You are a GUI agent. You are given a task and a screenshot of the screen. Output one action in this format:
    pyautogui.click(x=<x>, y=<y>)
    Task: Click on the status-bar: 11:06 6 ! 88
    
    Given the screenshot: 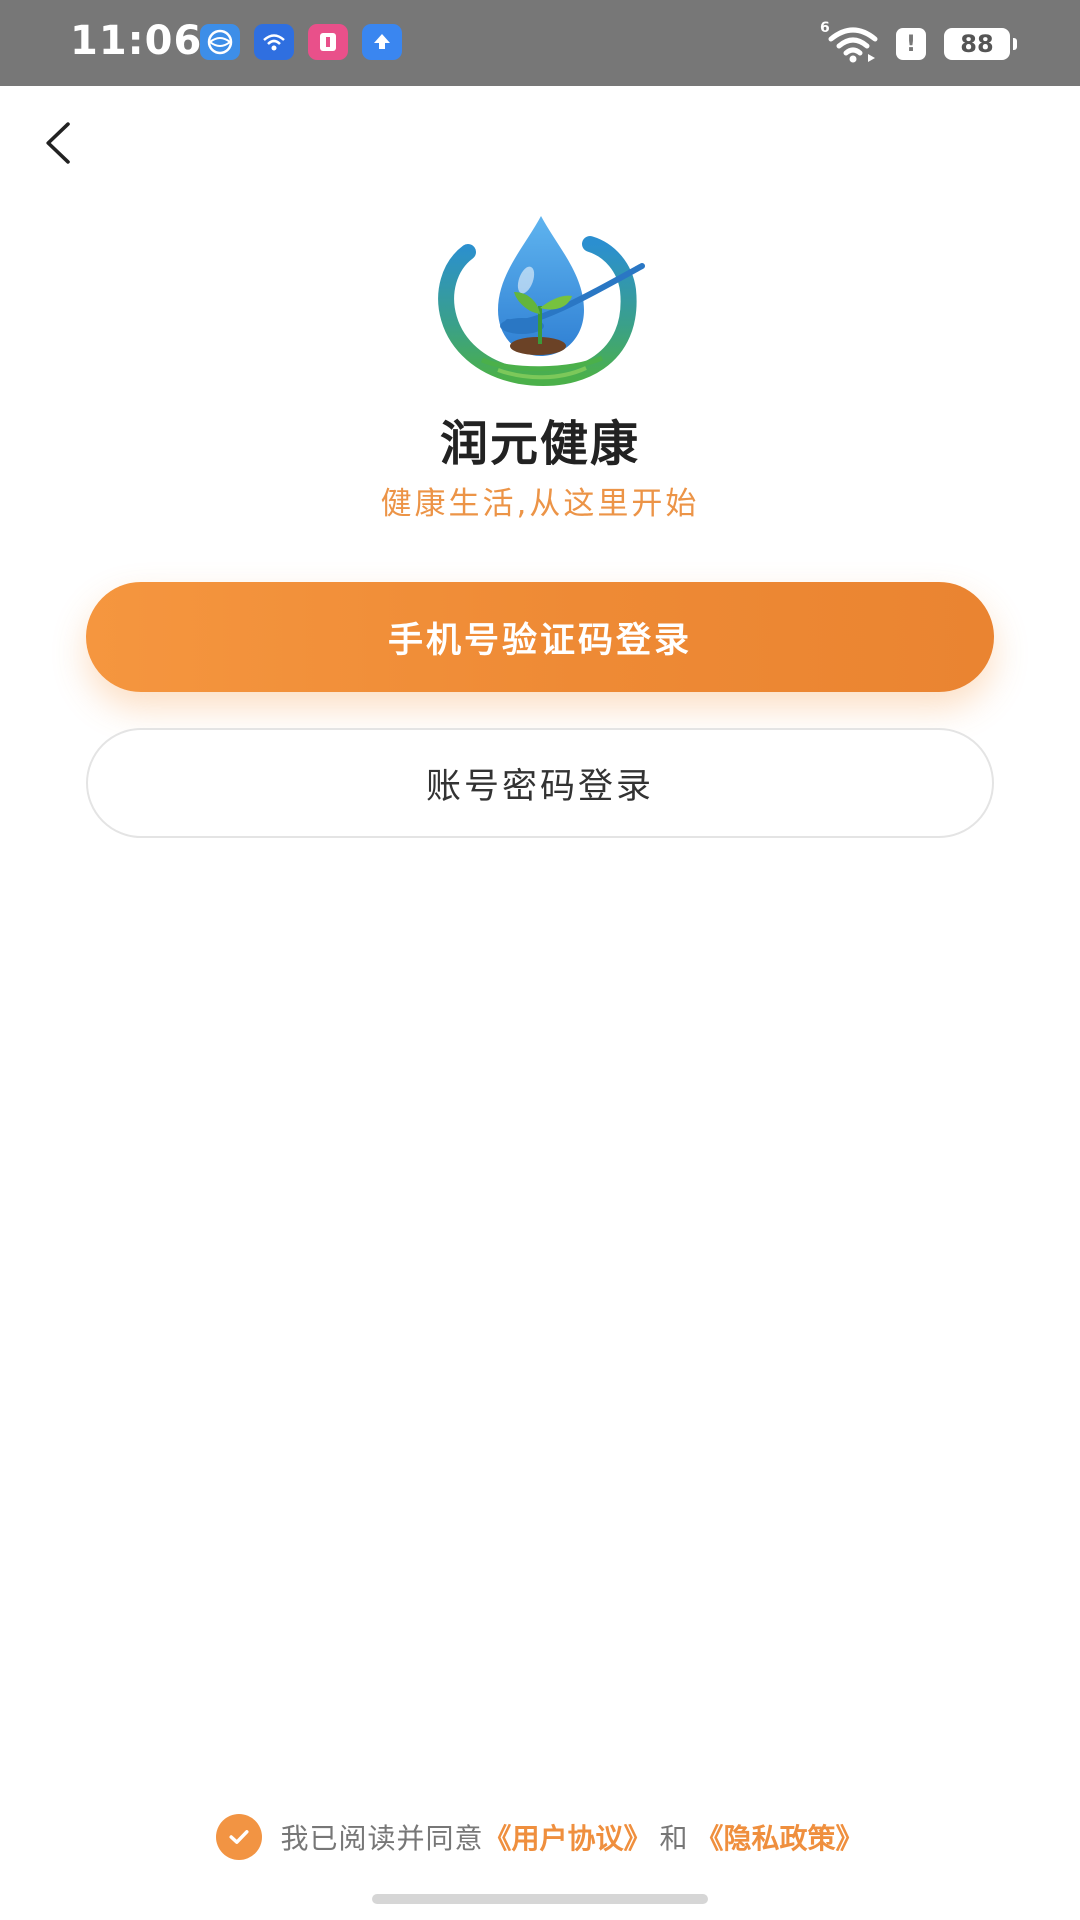 What is the action you would take?
    pyautogui.click(x=540, y=43)
    